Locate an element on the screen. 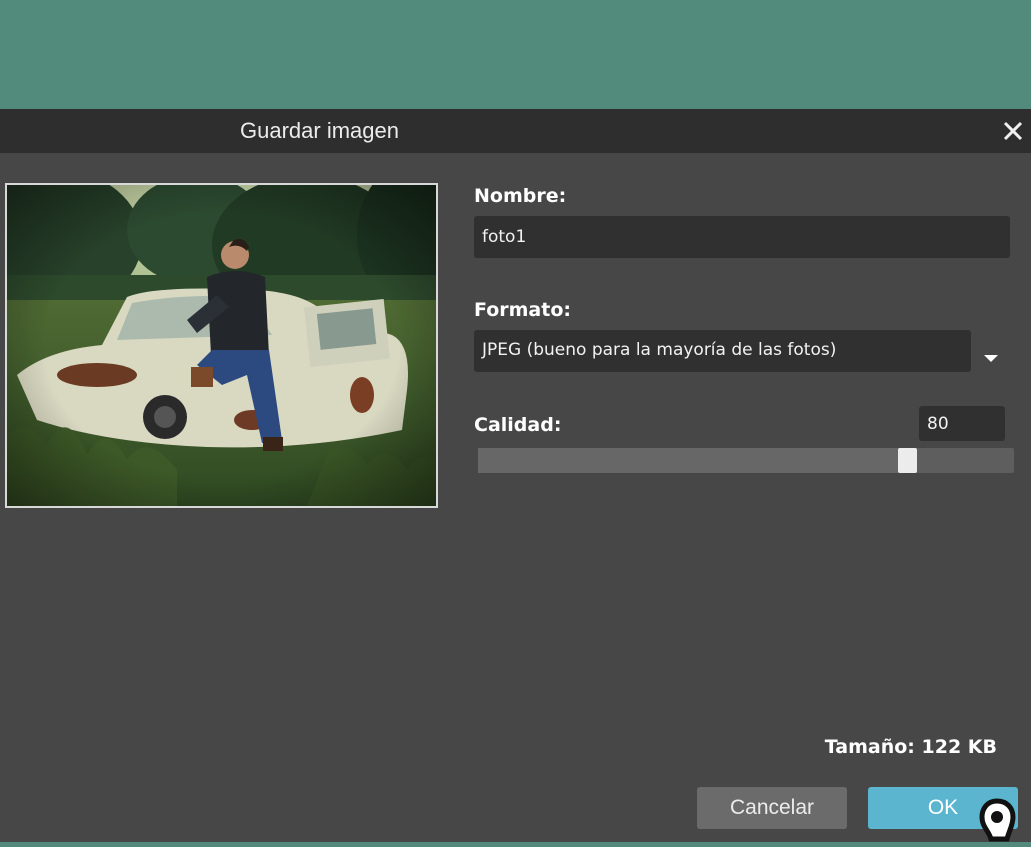 The height and width of the screenshot is (847, 1031). quality-label: Calidad: is located at coordinates (518, 425).